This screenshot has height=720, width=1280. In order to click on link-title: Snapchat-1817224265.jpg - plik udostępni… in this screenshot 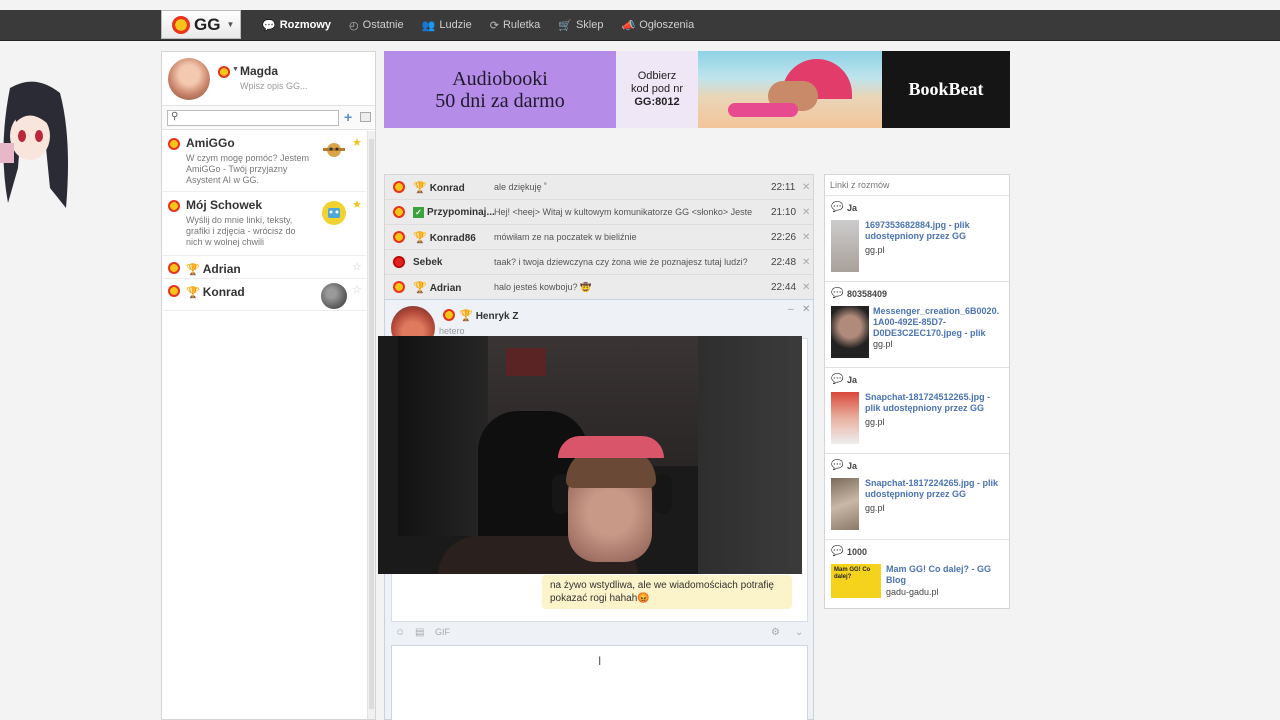, I will do `click(936, 489)`.